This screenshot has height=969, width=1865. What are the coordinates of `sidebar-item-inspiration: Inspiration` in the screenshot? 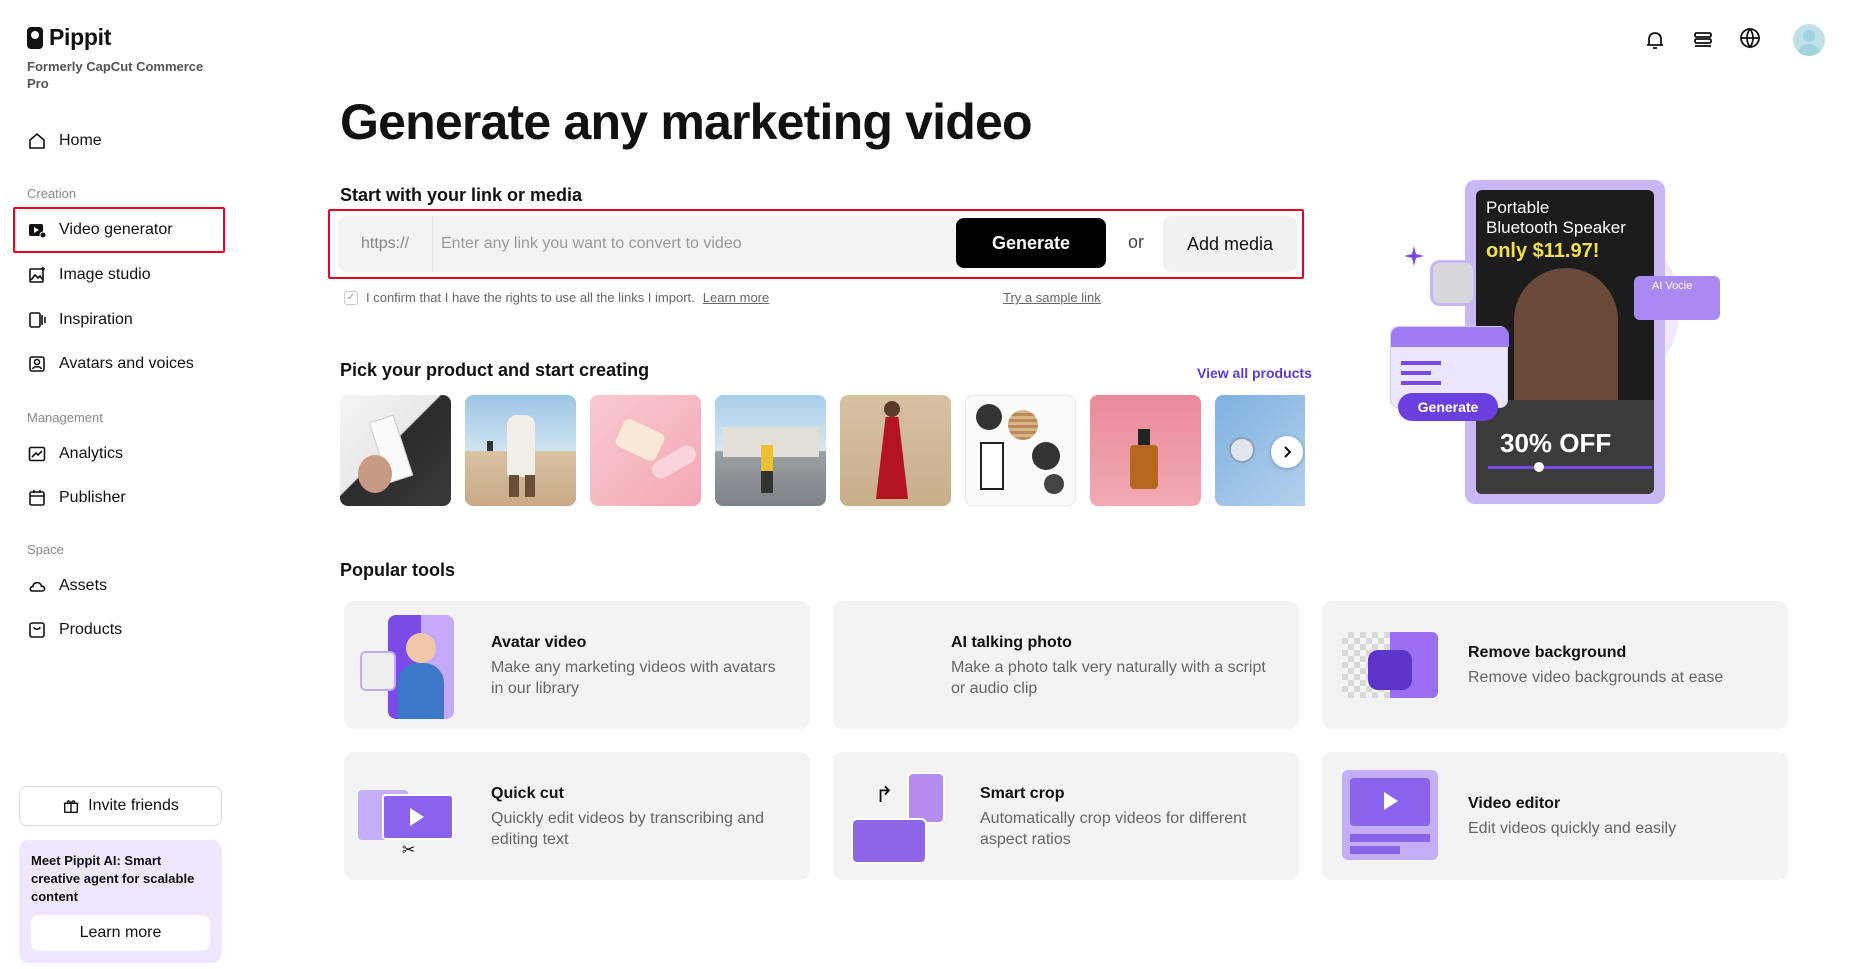 It's located at (80, 320).